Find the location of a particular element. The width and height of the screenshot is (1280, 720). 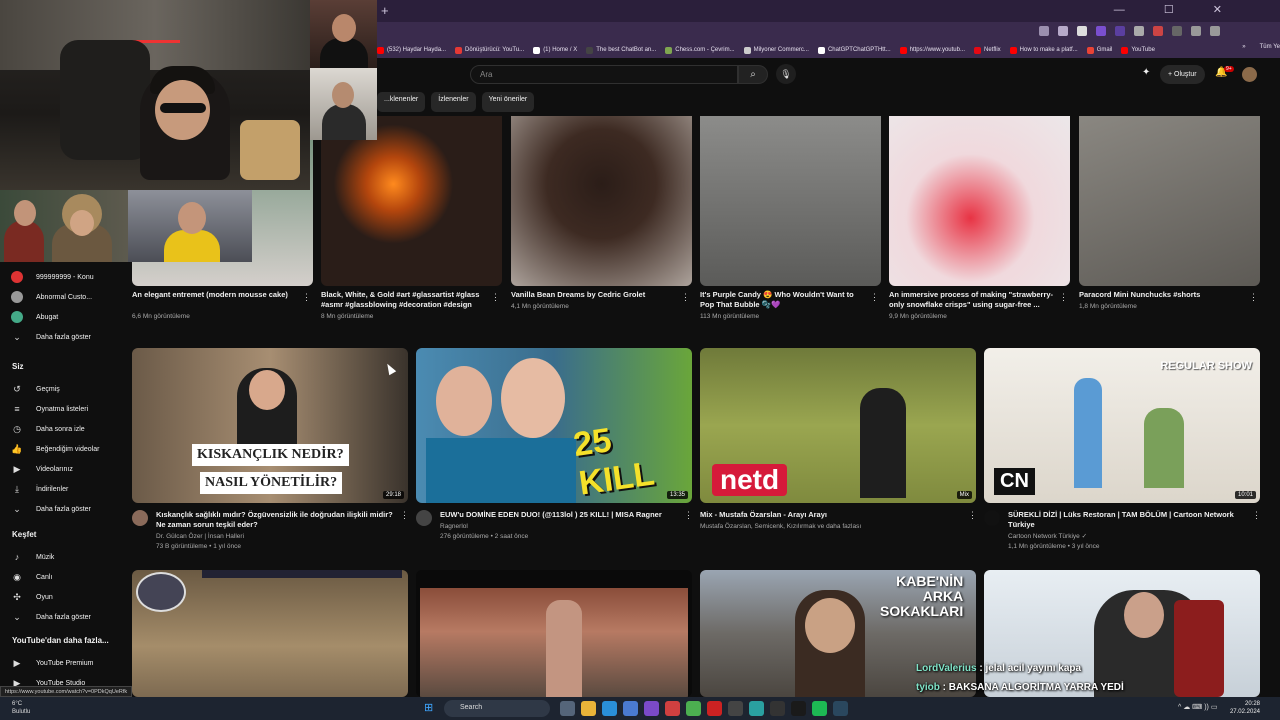

sidebar-item: ⤓ İndirilenler is located at coordinates (64, 489).